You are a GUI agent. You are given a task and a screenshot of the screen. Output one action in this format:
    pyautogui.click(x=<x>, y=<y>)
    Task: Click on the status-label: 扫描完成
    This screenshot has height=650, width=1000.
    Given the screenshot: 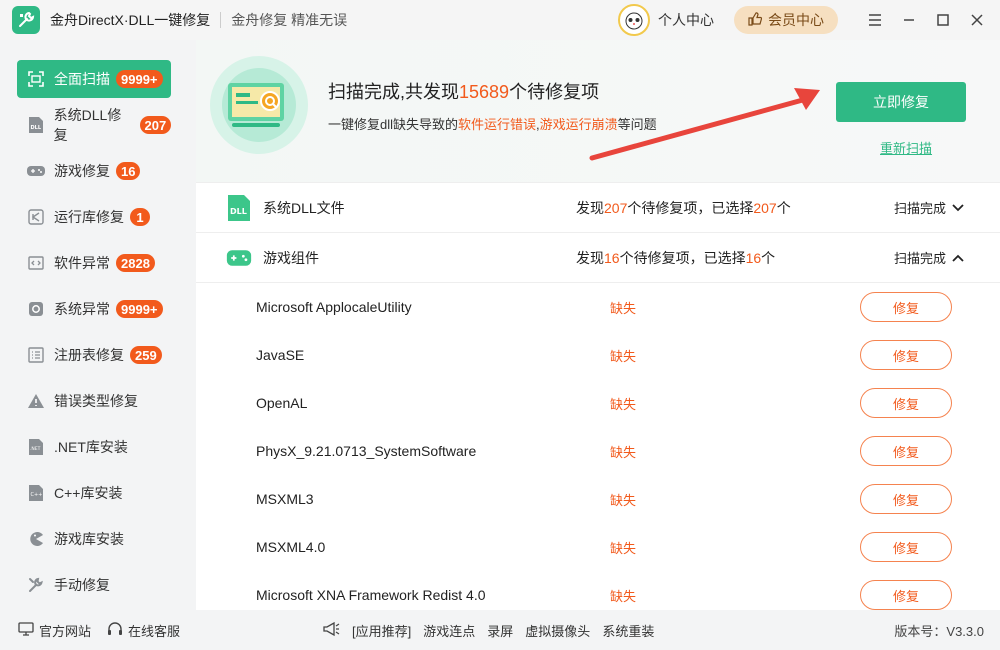 What is the action you would take?
    pyautogui.click(x=920, y=208)
    